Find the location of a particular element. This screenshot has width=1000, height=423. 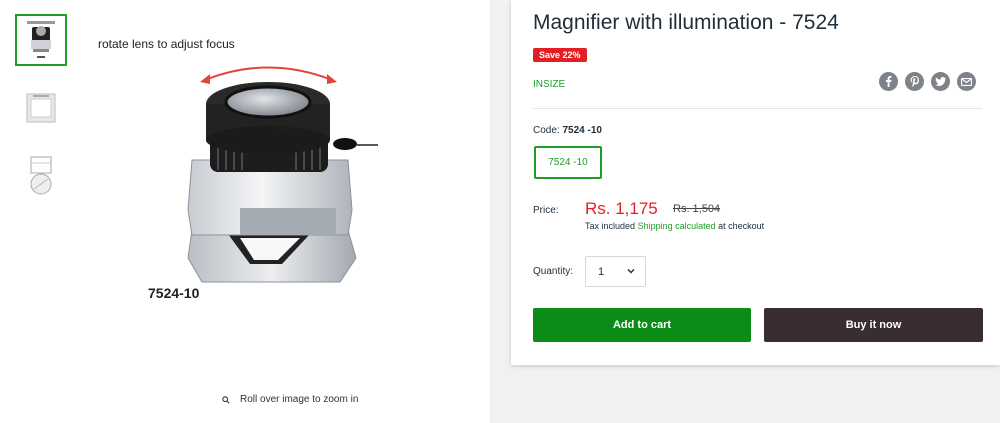

diagram-thumbnail-icon is located at coordinates (41, 176).